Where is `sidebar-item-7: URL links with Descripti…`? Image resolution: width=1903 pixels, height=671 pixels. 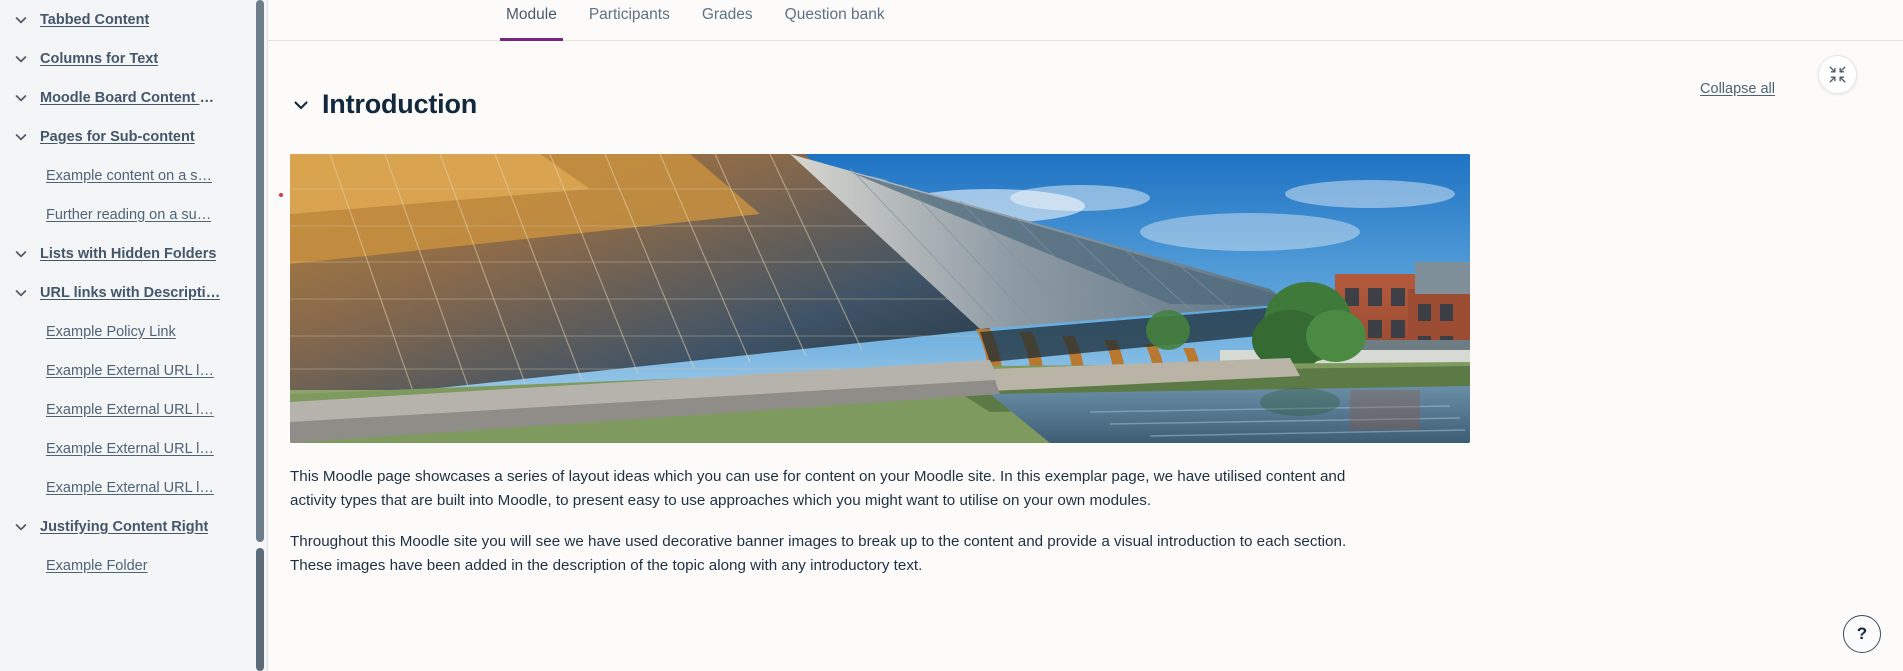
sidebar-item-7: URL links with Descripti… is located at coordinates (133, 292).